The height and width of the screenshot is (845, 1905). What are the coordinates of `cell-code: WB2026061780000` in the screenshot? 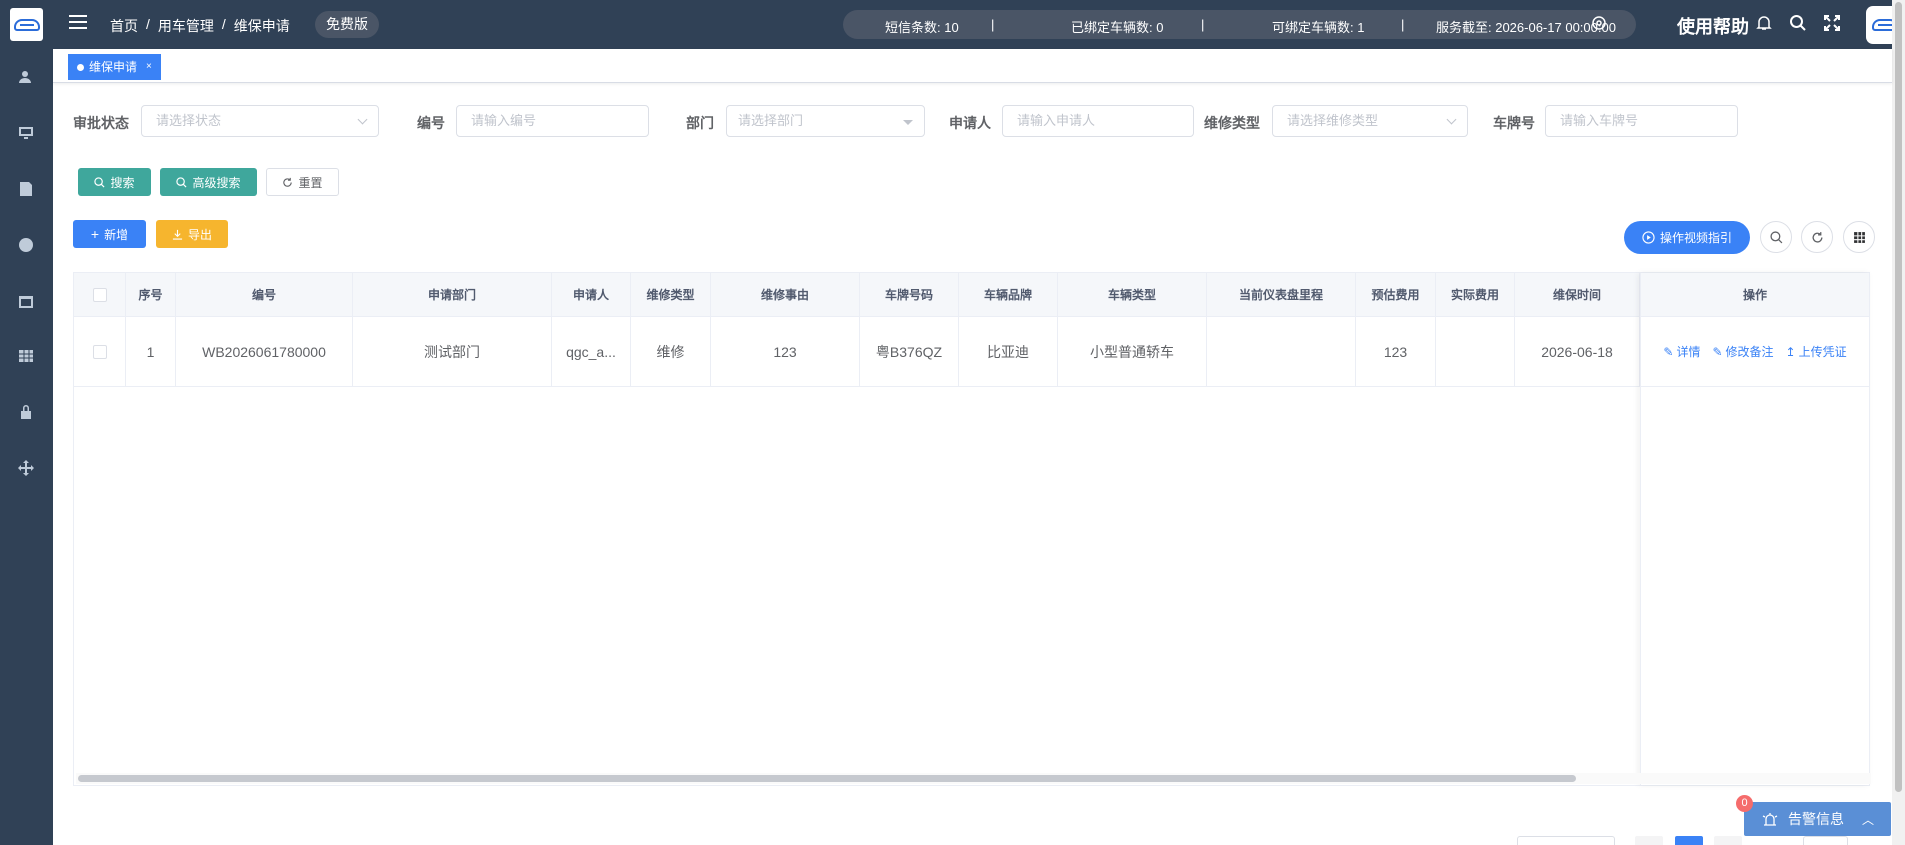 It's located at (264, 351).